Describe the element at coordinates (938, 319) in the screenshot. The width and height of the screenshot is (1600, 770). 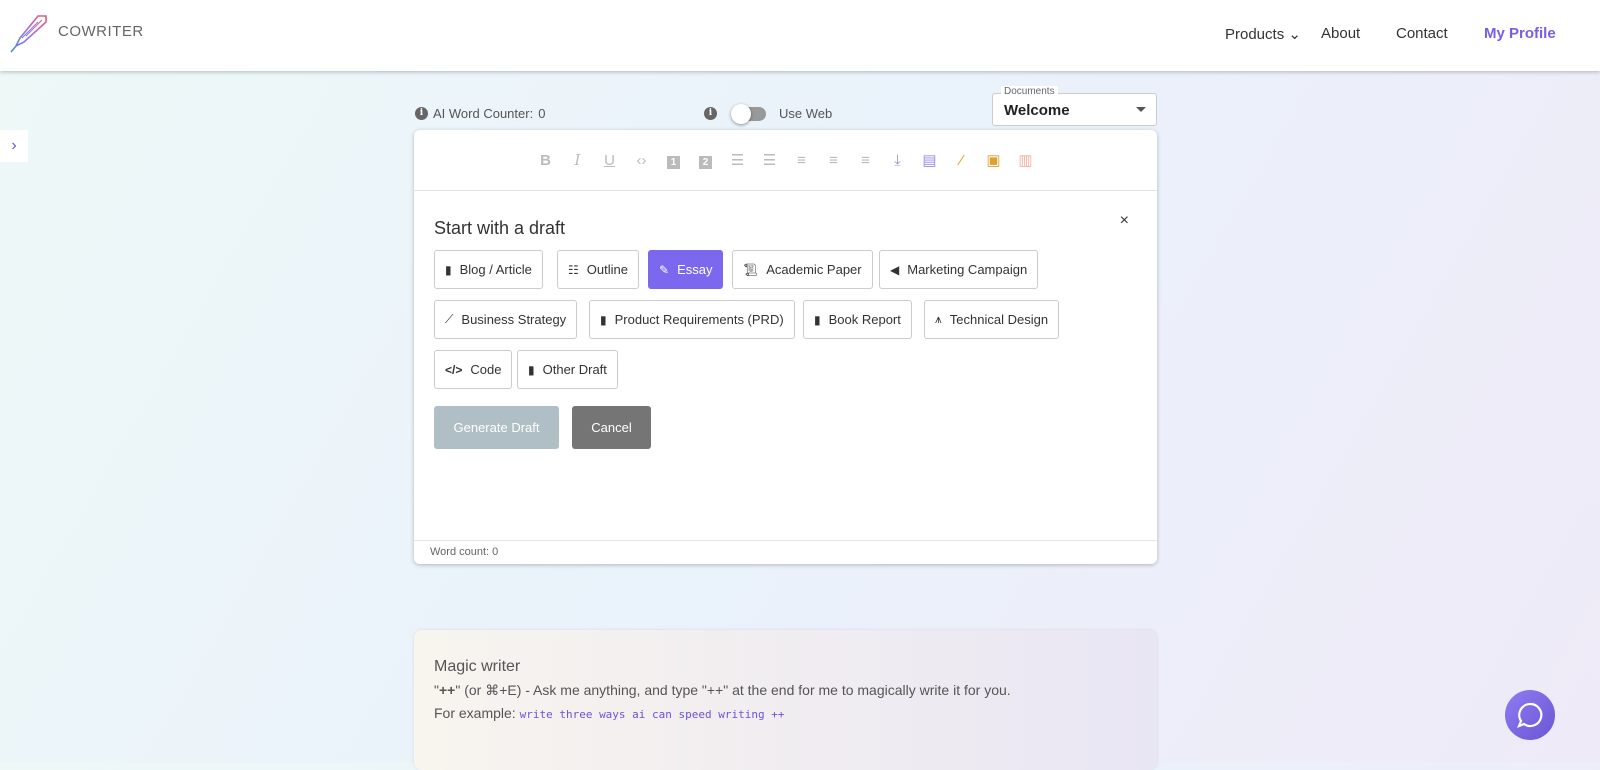
I see `compass-drafting-icon: ⩚` at that location.